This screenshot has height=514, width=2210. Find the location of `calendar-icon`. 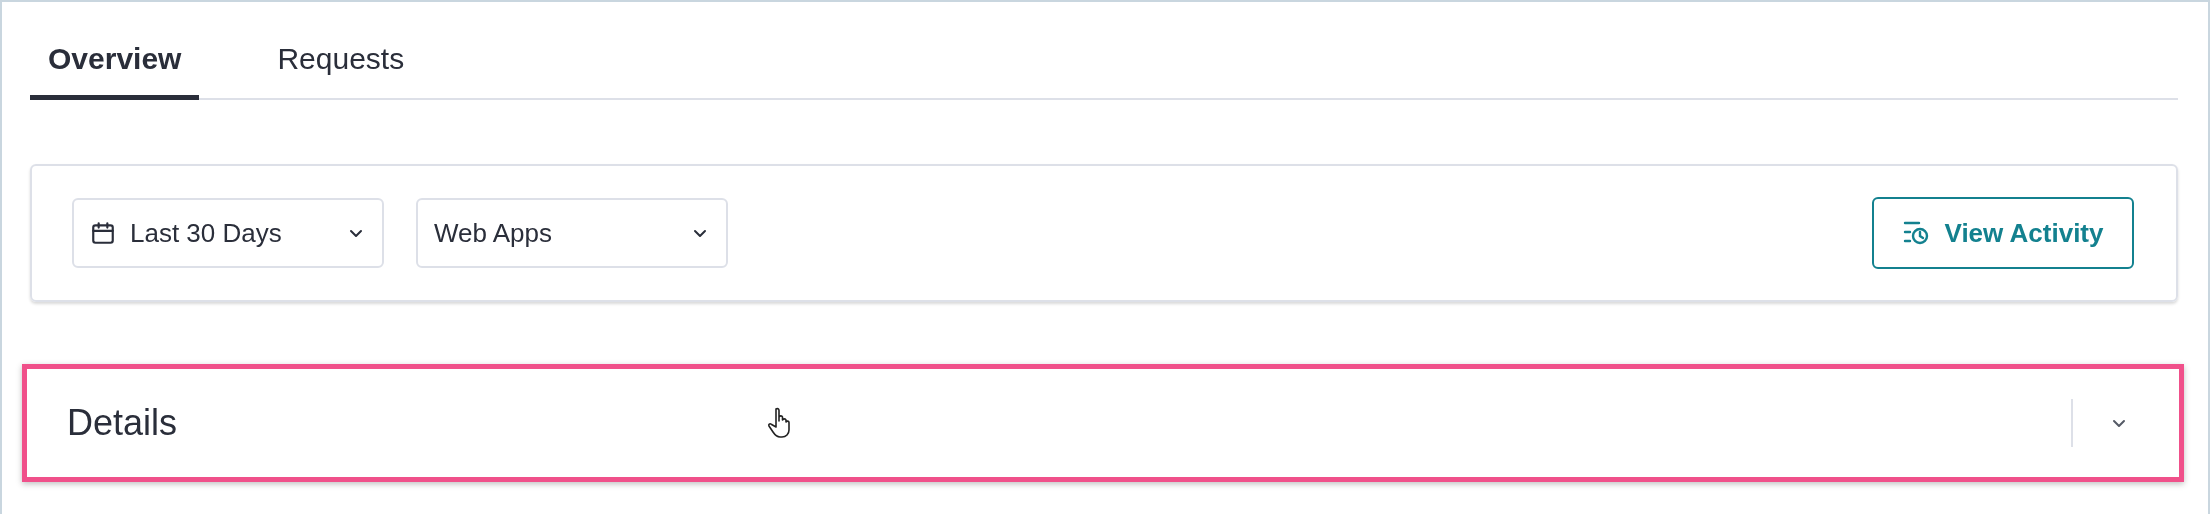

calendar-icon is located at coordinates (103, 233).